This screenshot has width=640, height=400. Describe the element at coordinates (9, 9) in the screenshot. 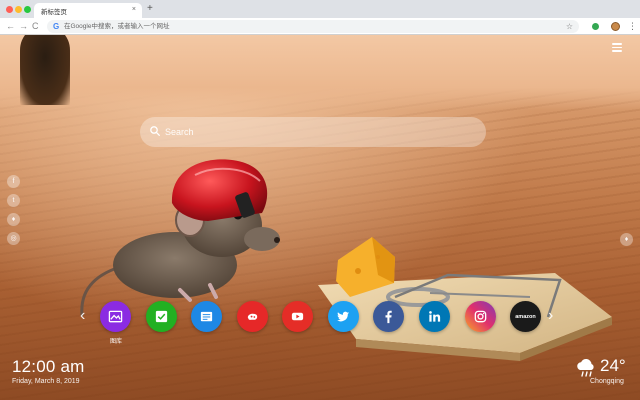

I see `close-window-button` at that location.